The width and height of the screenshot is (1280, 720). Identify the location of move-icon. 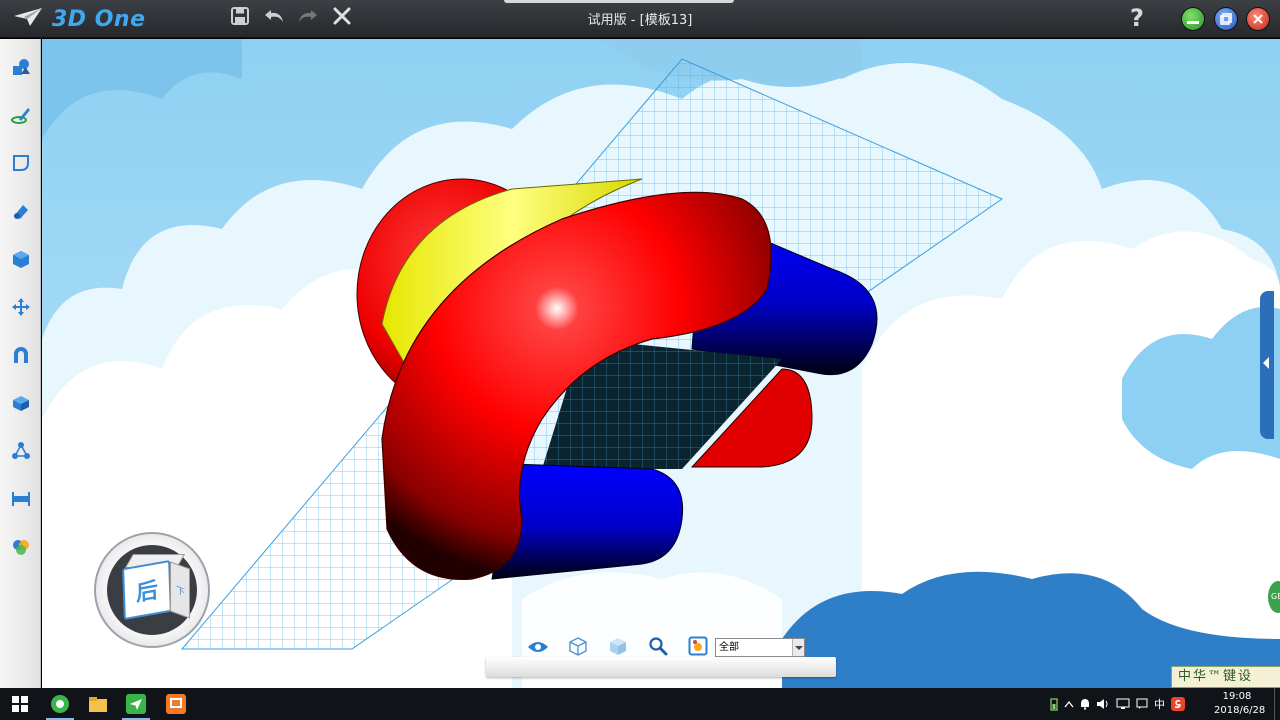
(21, 309).